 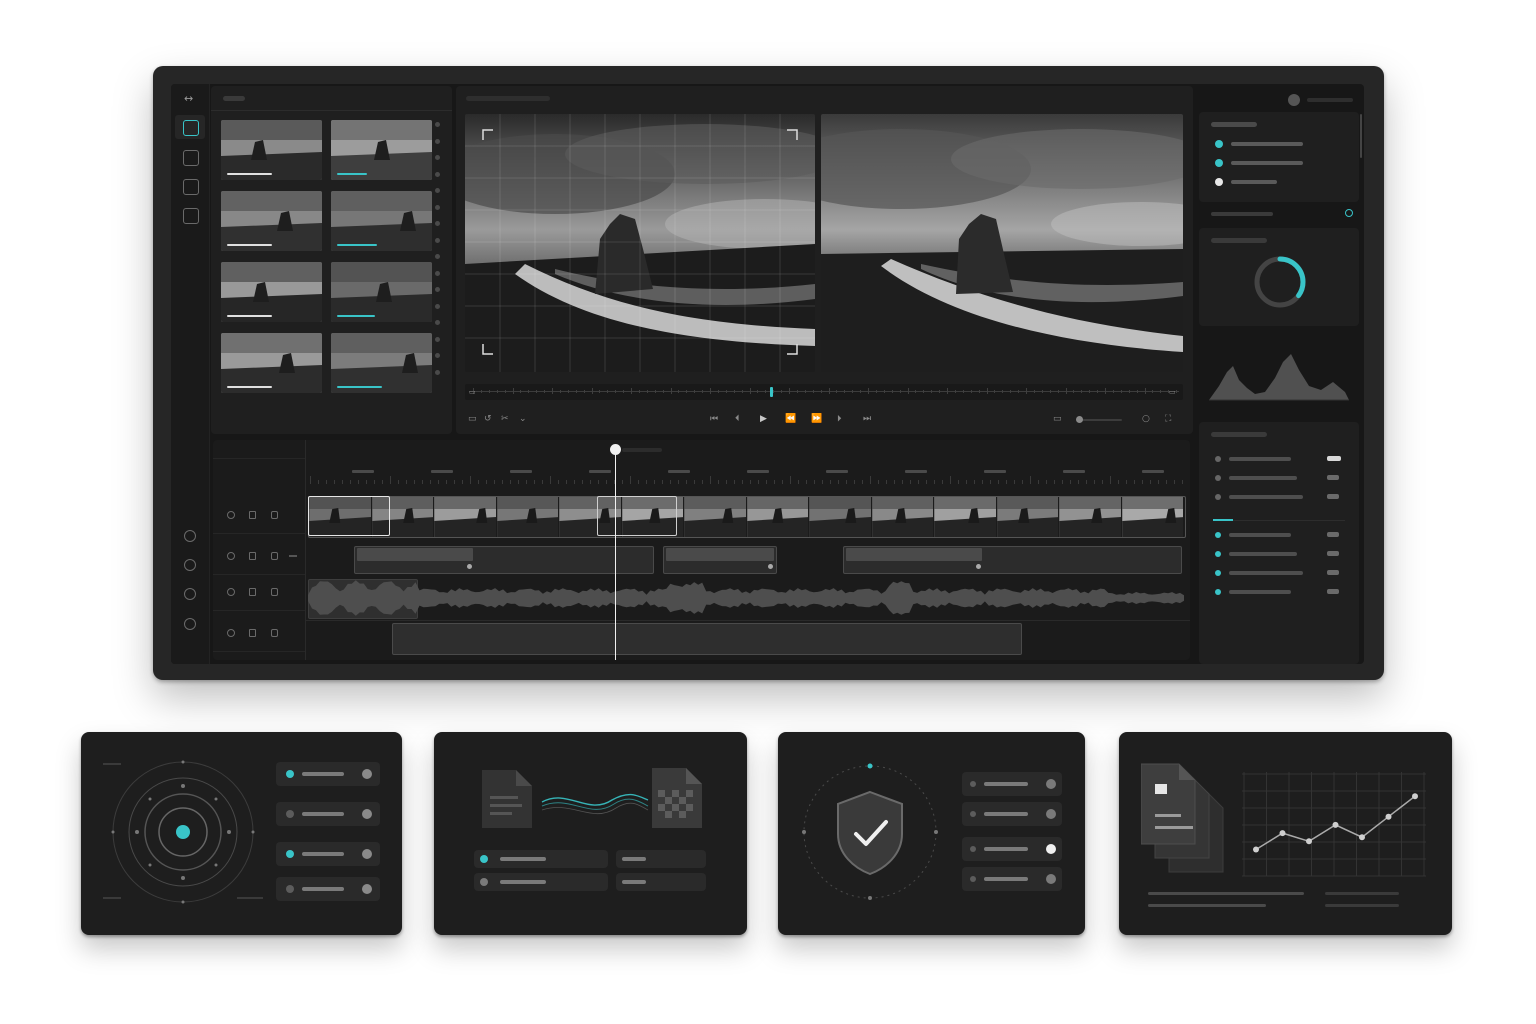 What do you see at coordinates (191, 158) in the screenshot?
I see `effects-icon` at bounding box center [191, 158].